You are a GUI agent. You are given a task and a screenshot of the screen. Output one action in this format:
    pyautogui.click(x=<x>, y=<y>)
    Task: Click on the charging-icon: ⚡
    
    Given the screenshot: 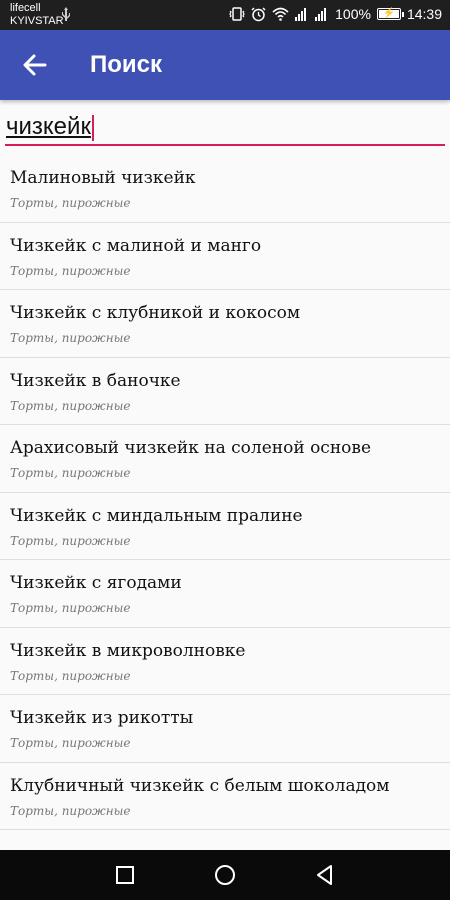 What is the action you would take?
    pyautogui.click(x=389, y=13)
    